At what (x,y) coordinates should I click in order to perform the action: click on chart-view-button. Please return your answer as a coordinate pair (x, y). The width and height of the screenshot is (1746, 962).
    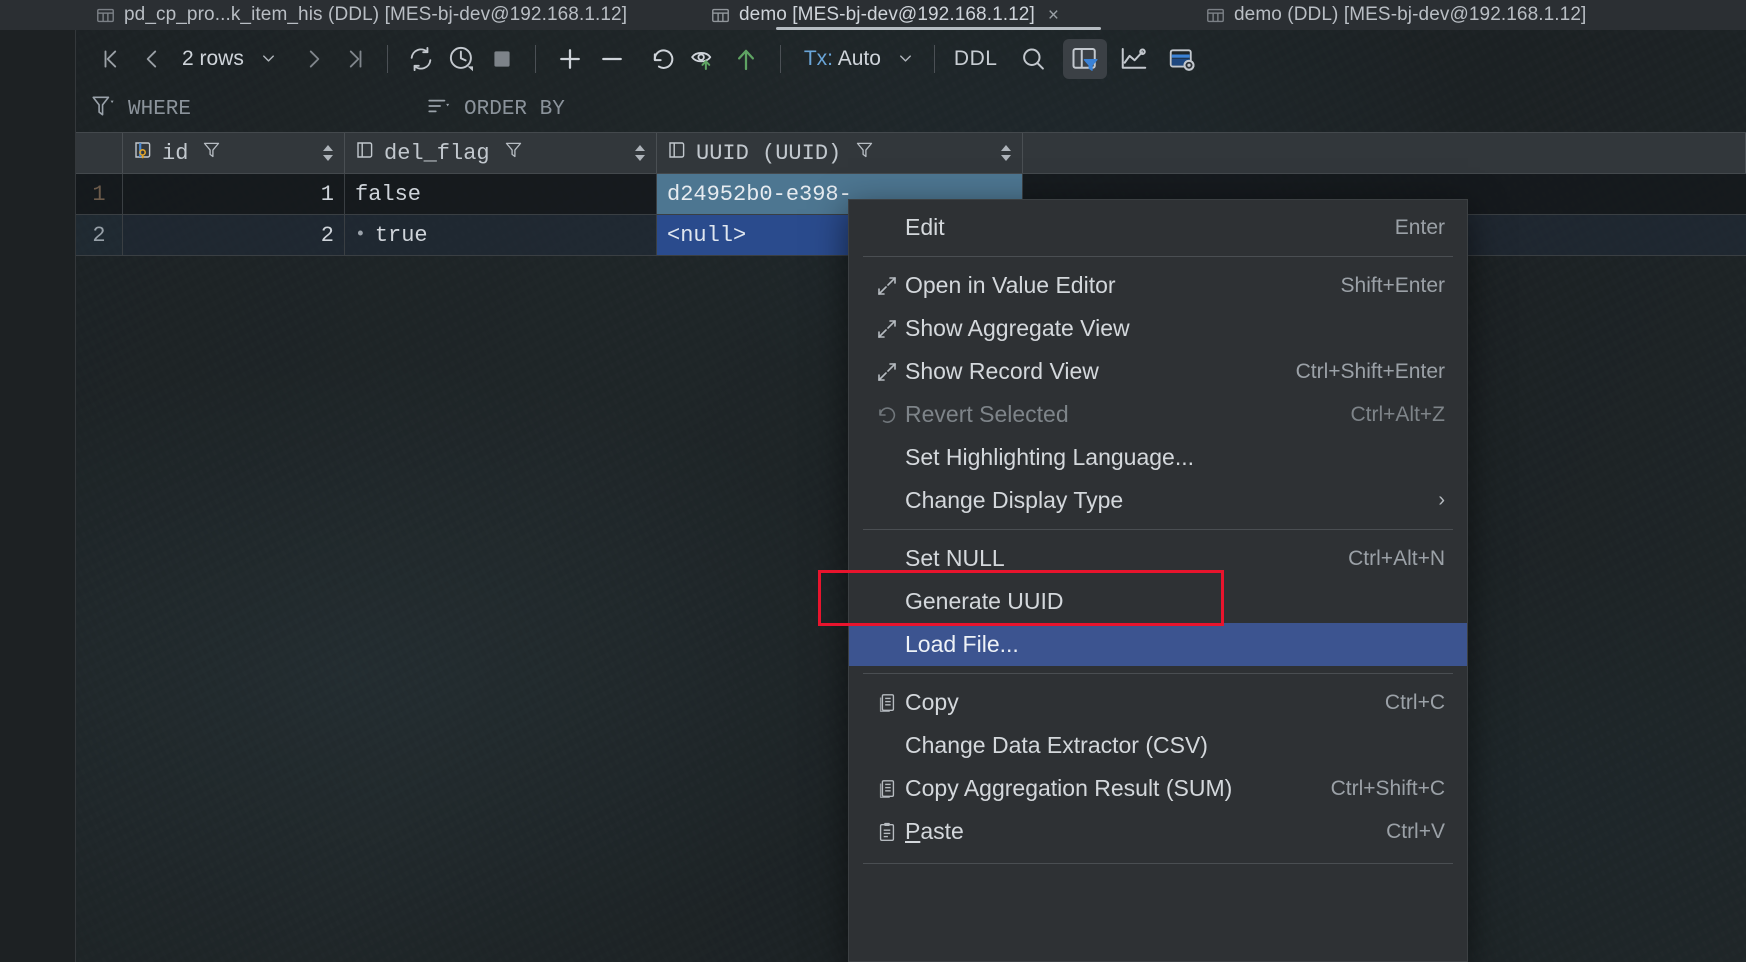
    Looking at the image, I should click on (1134, 59).